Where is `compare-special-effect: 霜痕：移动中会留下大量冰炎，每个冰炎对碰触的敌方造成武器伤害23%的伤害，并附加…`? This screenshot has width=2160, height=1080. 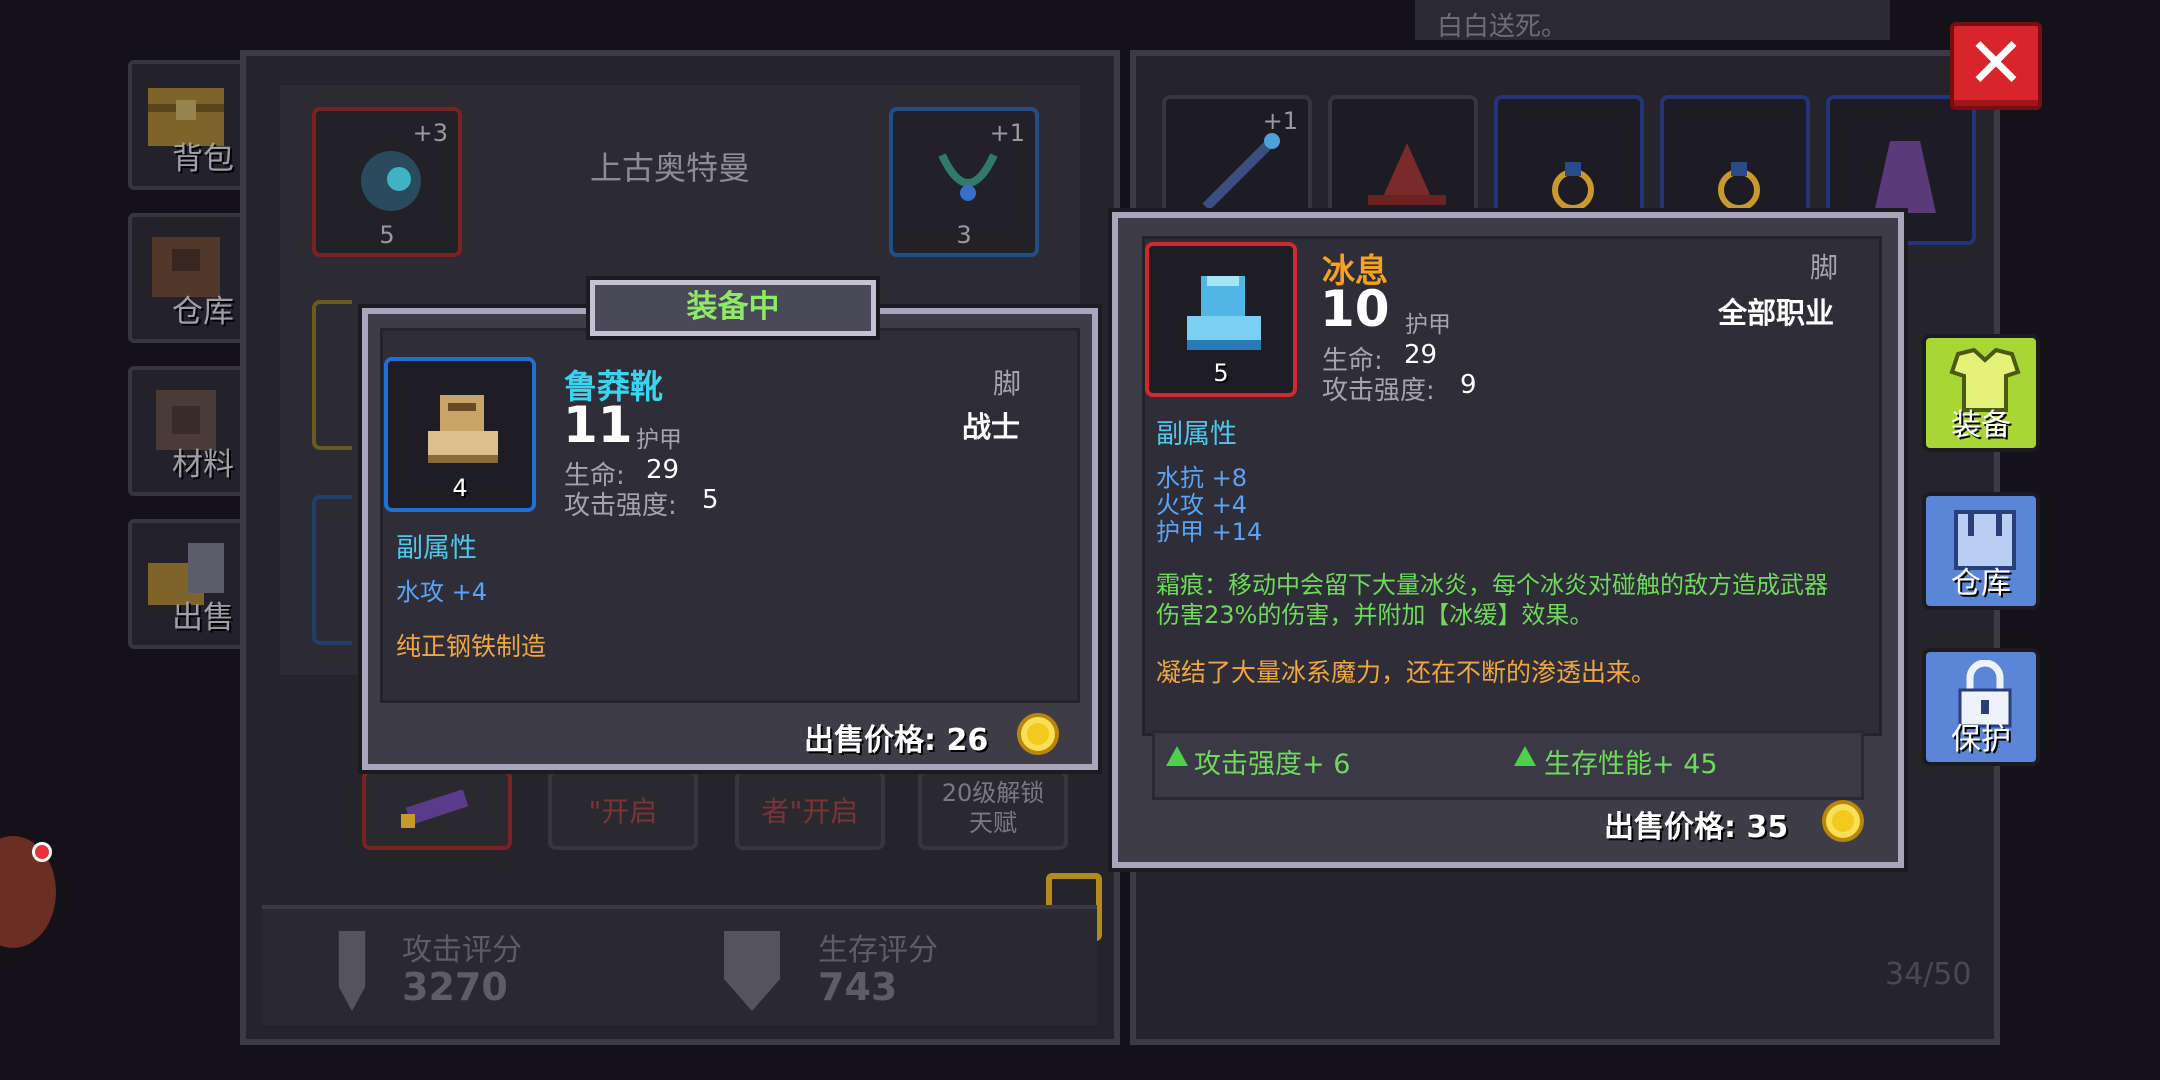 compare-special-effect: 霜痕：移动中会留下大量冰炎，每个冰炎对碰触的敌方造成武器伤害23%的伤害，并附加… is located at coordinates (1492, 600).